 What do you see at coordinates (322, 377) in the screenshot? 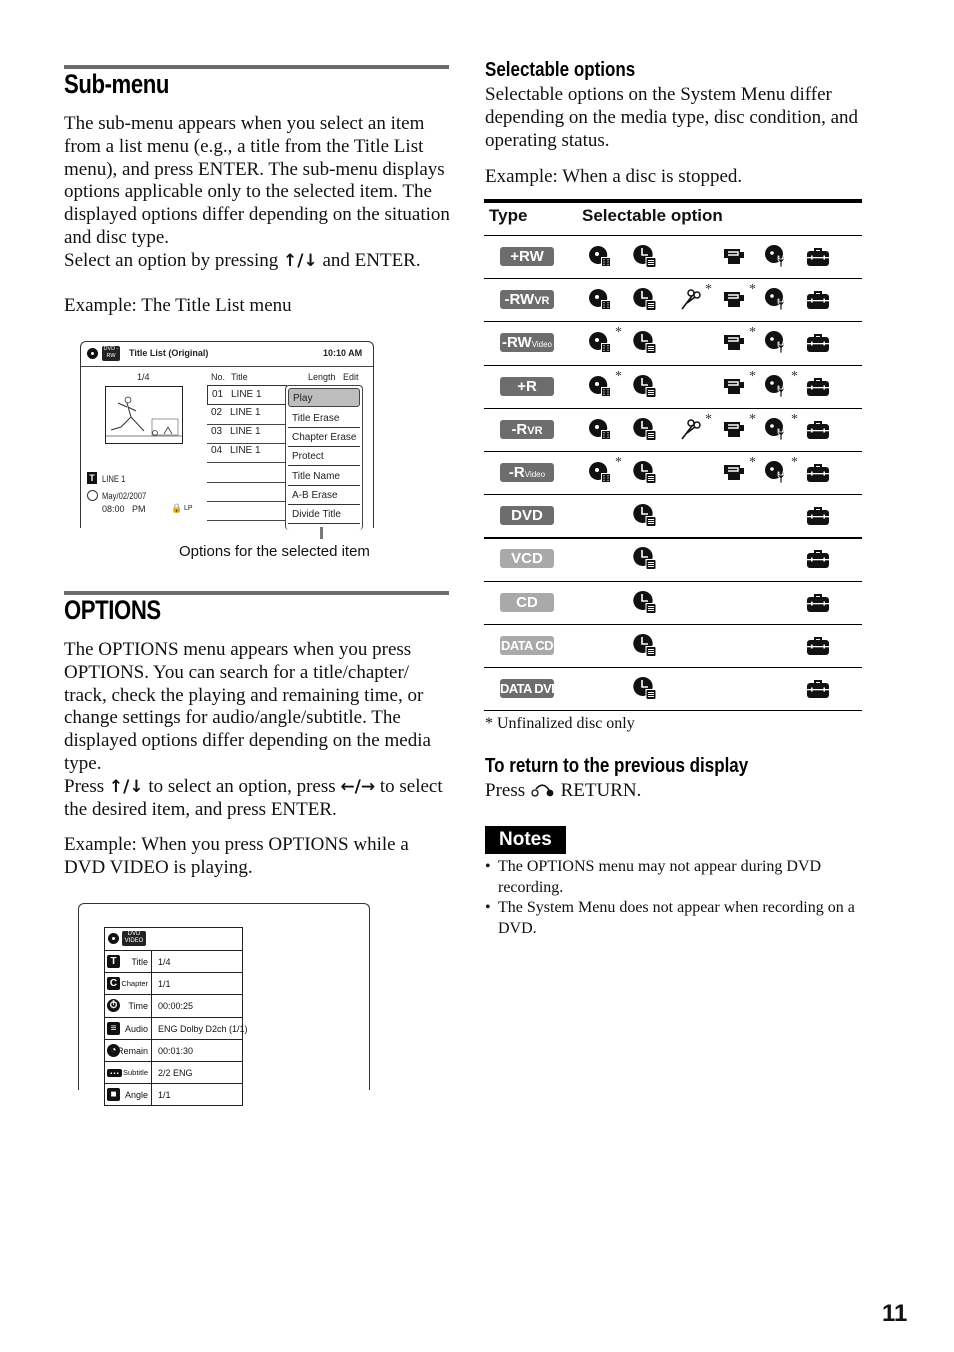
I see `col-length: Length` at bounding box center [322, 377].